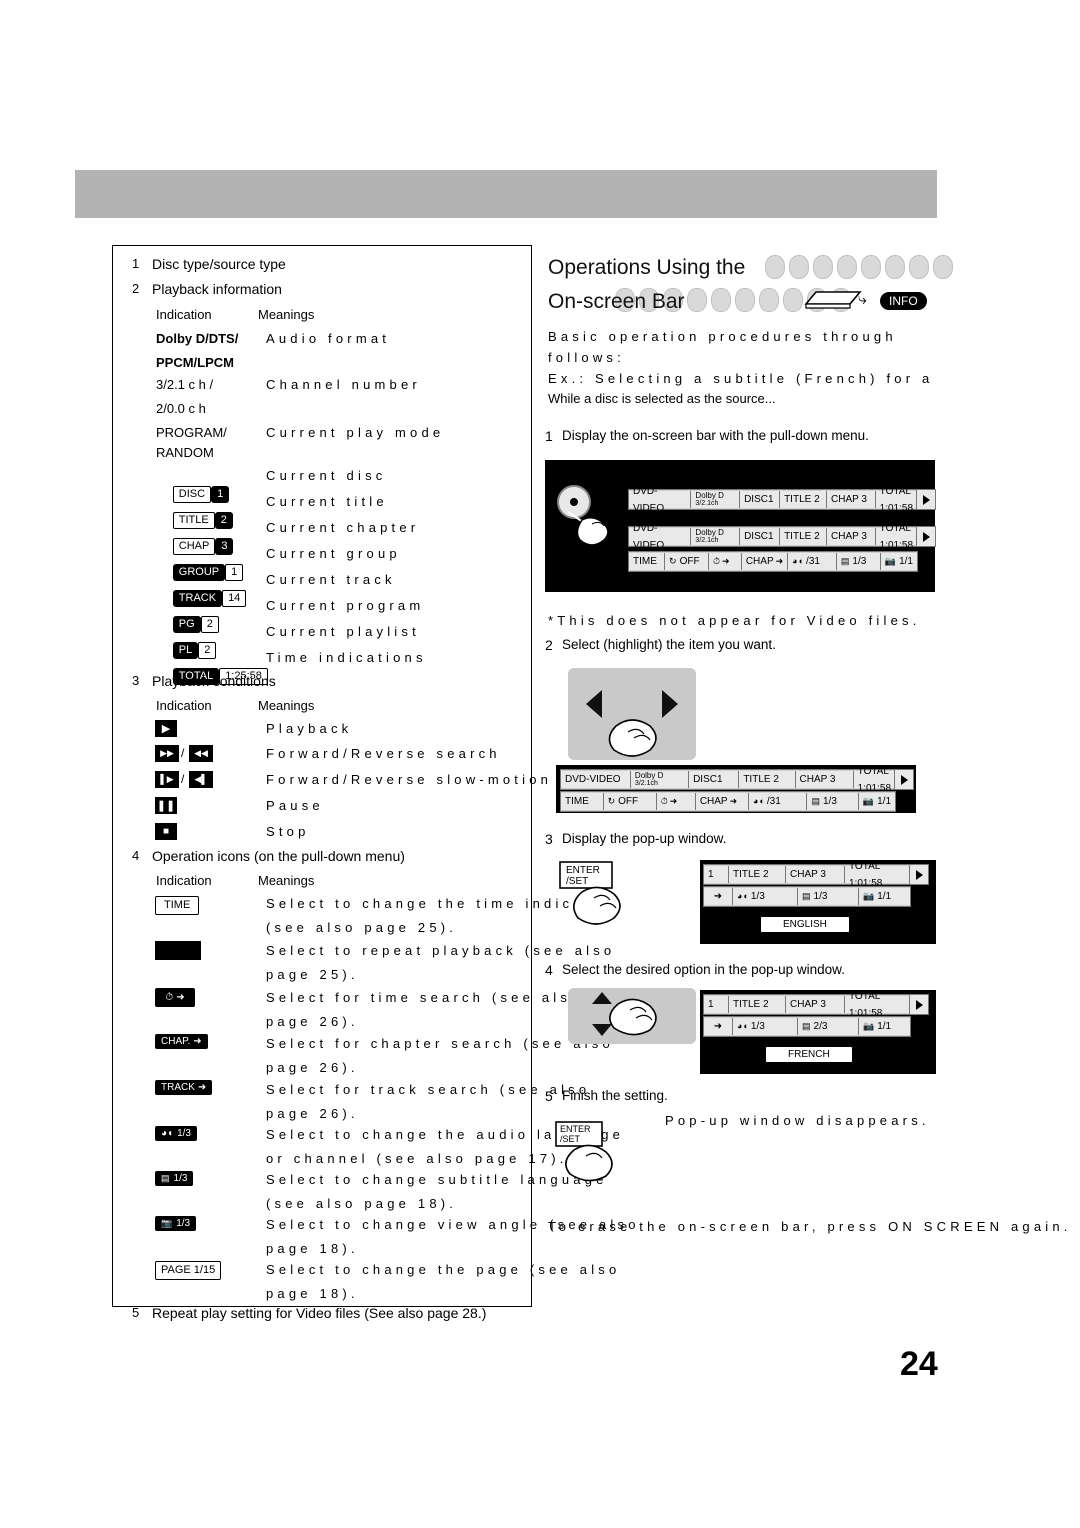 Image resolution: width=1080 pixels, height=1528 pixels. What do you see at coordinates (185, 452) in the screenshot?
I see `table1-row-3-indication-2: RANDOM` at bounding box center [185, 452].